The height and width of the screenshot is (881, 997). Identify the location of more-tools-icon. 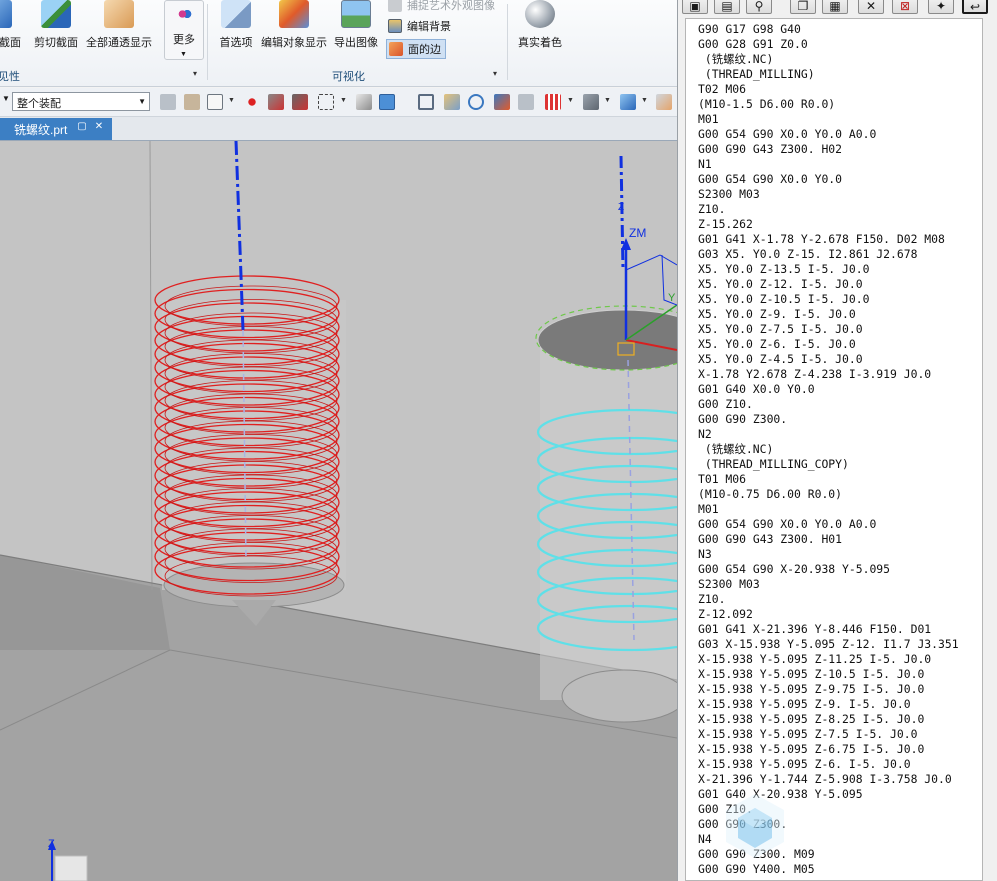
(664, 102).